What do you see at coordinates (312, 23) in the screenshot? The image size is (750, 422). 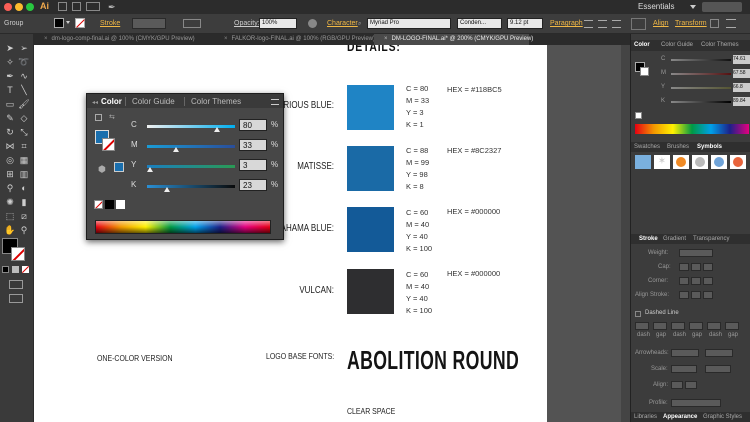 I see `recolor-artwork-icon` at bounding box center [312, 23].